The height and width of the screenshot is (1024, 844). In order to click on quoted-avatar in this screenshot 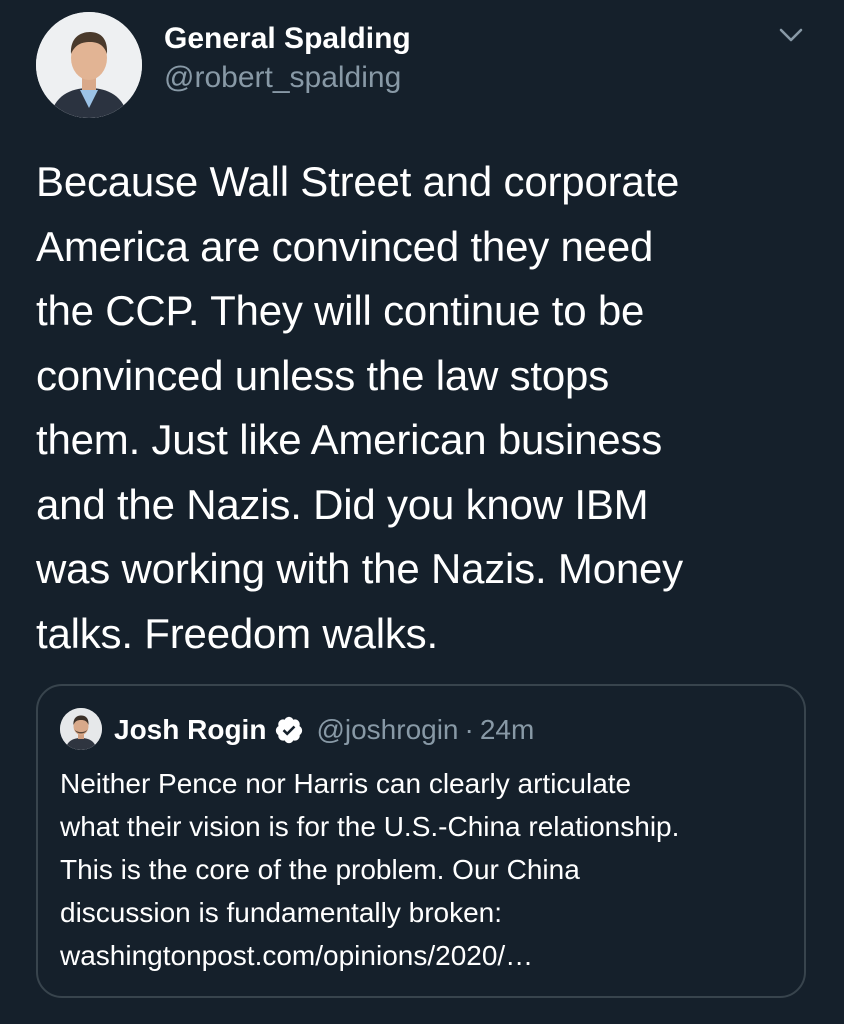, I will do `click(81, 729)`.